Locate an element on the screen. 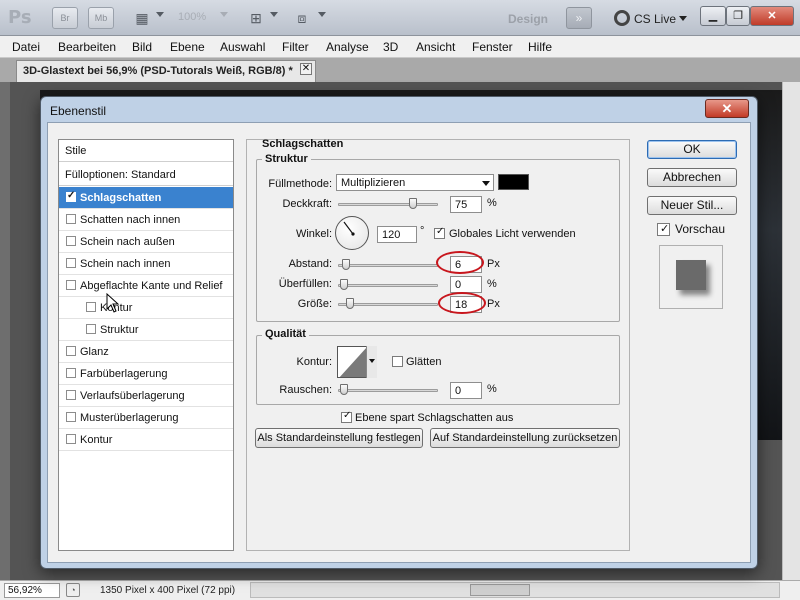 The width and height of the screenshot is (800, 600). vertical-scrollbar is located at coordinates (791, 331).